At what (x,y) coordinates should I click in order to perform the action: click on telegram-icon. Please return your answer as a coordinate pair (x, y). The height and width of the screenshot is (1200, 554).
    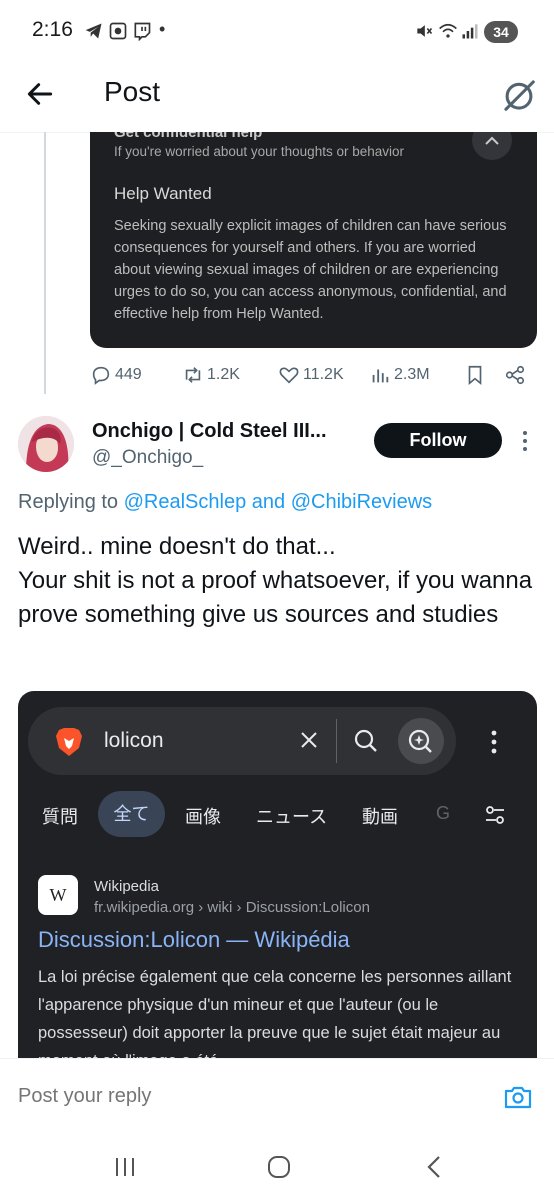
    Looking at the image, I should click on (93, 31).